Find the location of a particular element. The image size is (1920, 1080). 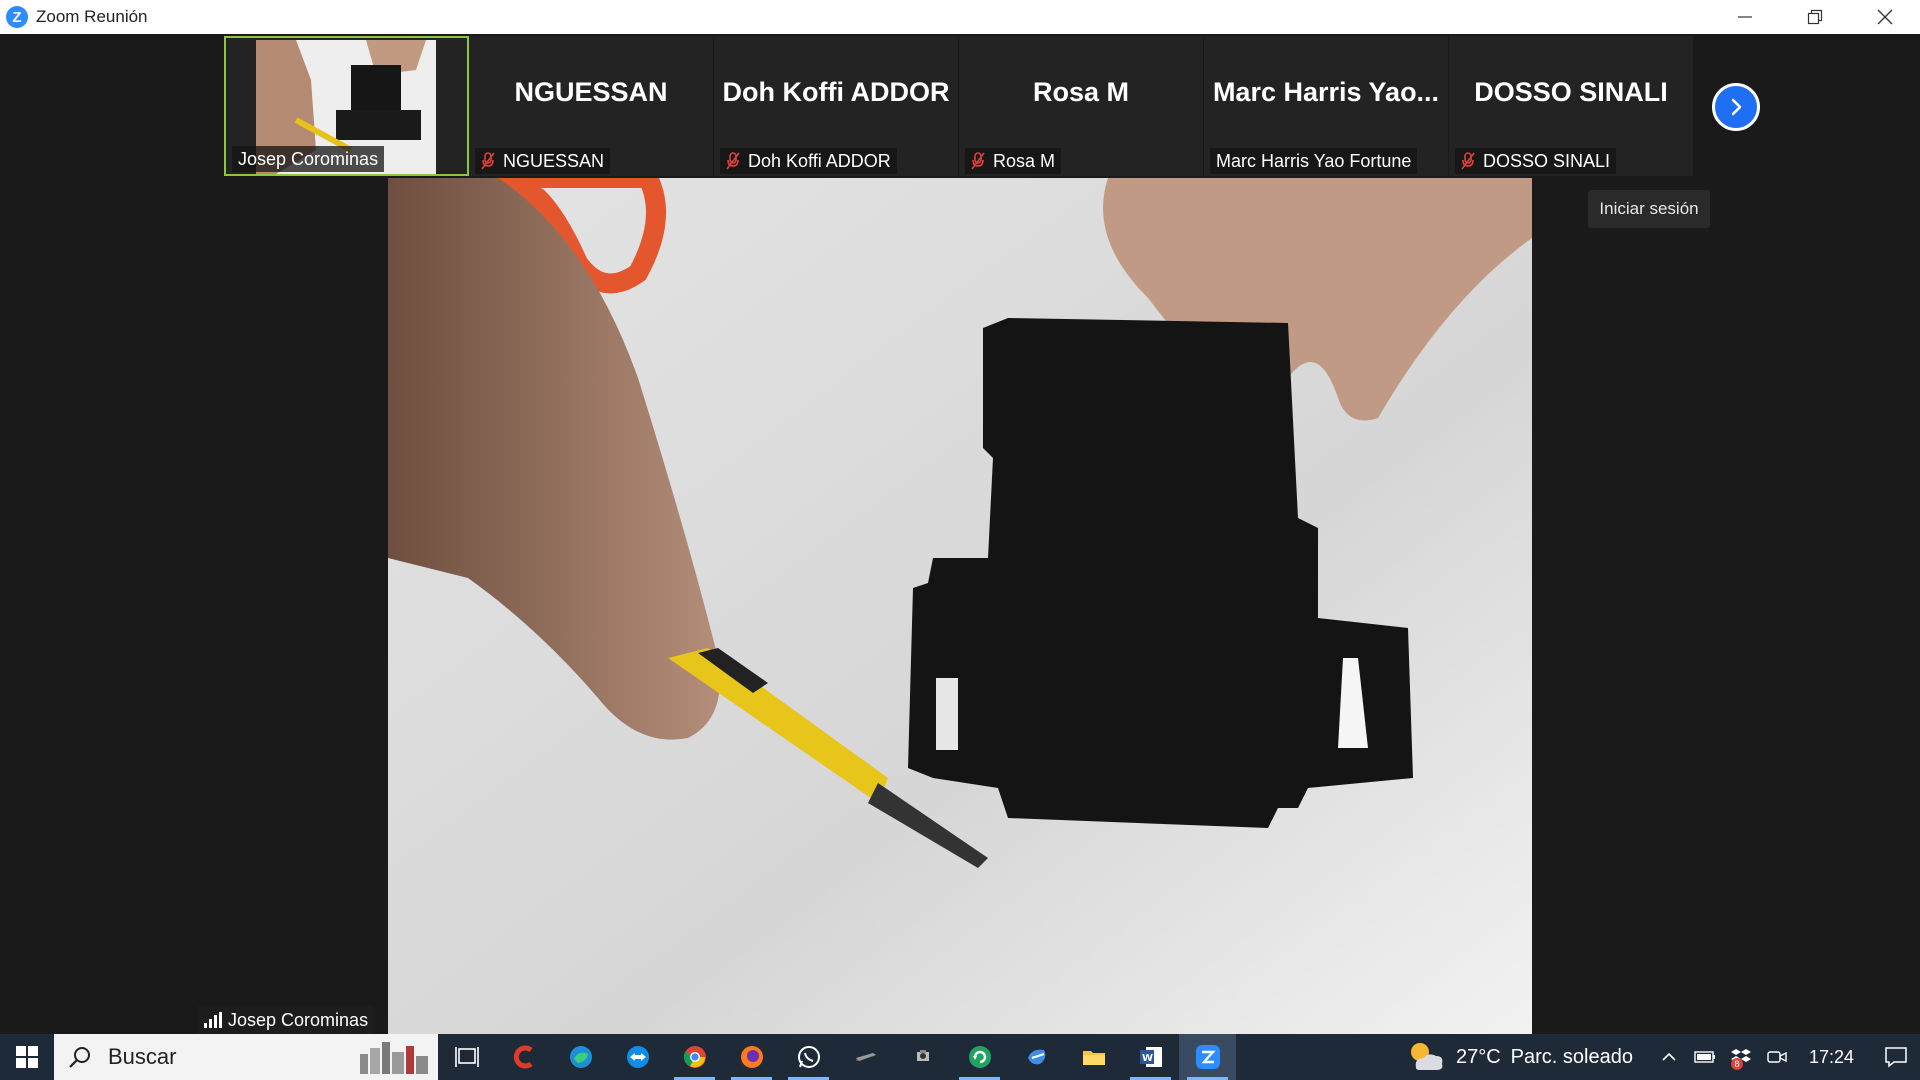

minimize-button is located at coordinates (1745, 17).